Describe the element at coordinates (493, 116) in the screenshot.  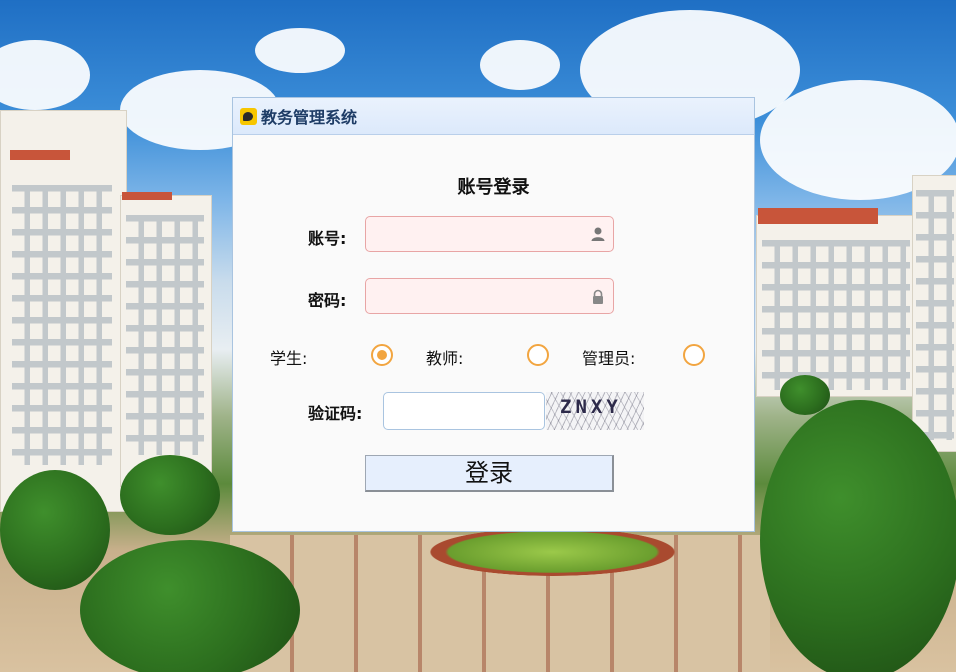
I see `dialog-titlebar: 教务管理系统` at that location.